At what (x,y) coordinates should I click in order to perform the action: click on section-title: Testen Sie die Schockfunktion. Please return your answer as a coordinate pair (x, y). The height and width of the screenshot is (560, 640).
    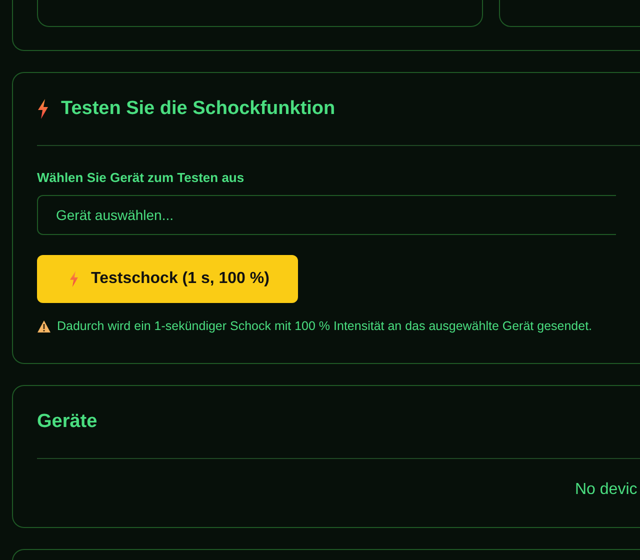
    Looking at the image, I should click on (198, 109).